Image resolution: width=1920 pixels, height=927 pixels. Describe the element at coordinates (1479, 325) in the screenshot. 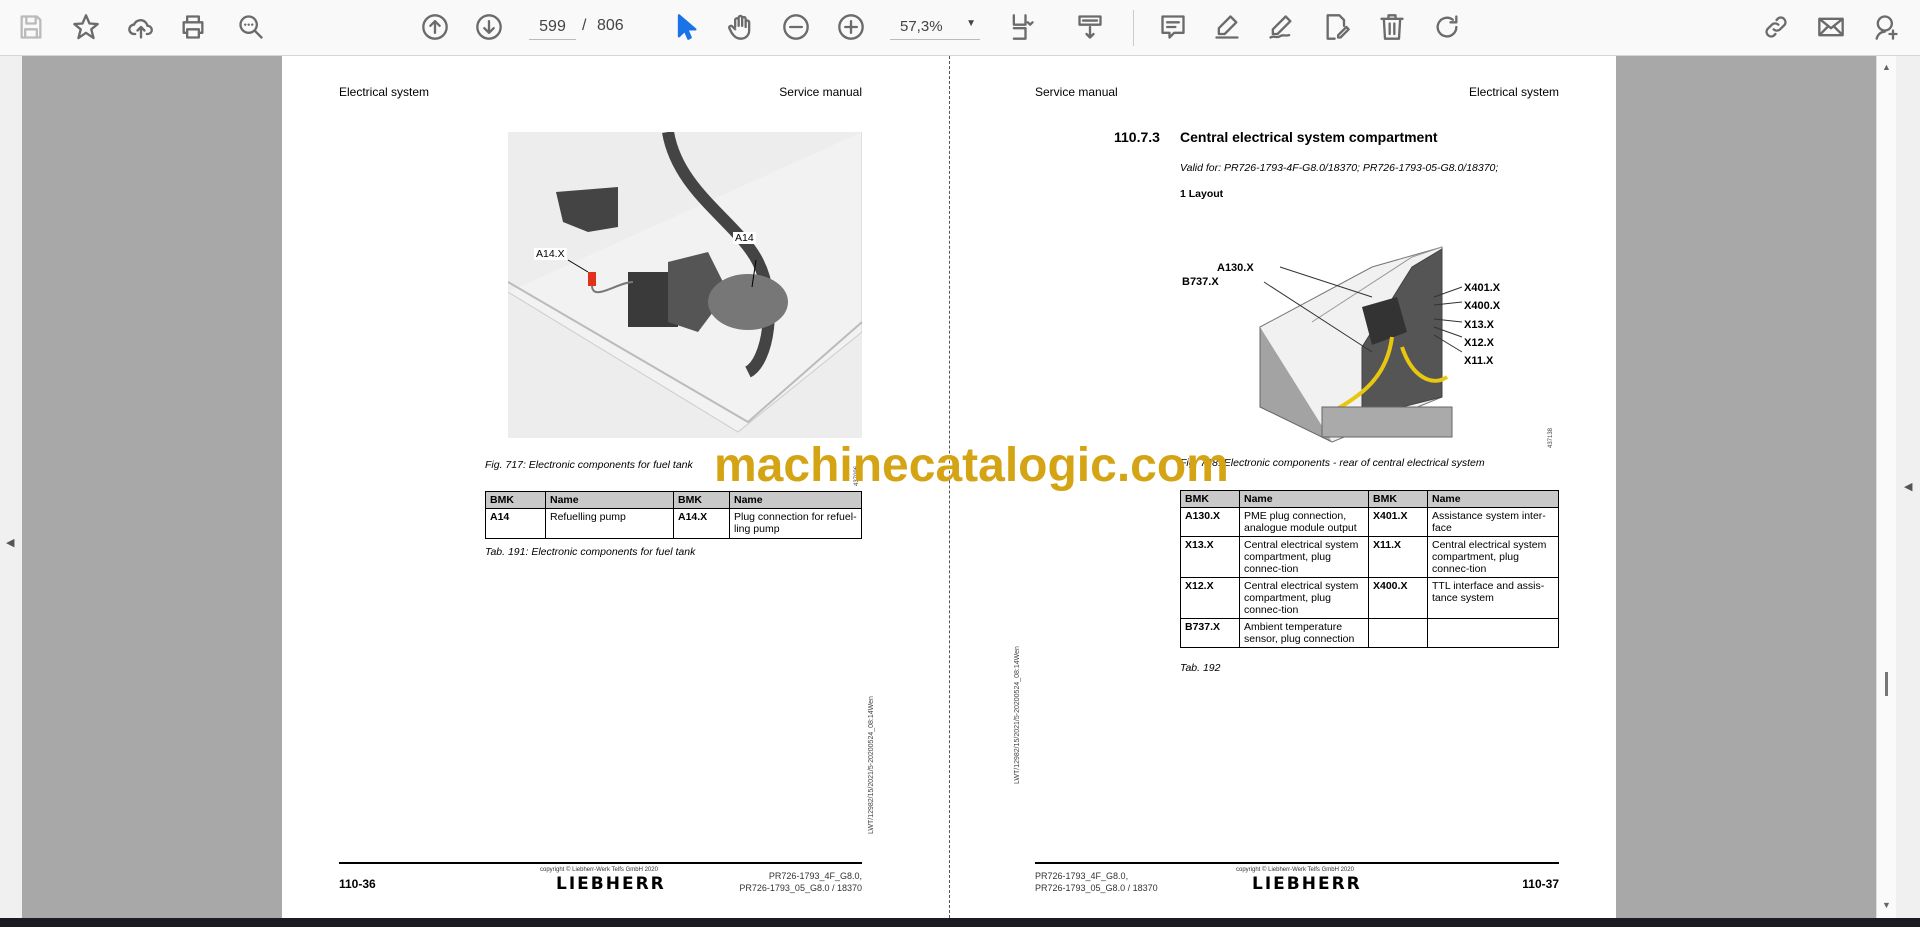

I see `label-x13x: X13.X` at that location.